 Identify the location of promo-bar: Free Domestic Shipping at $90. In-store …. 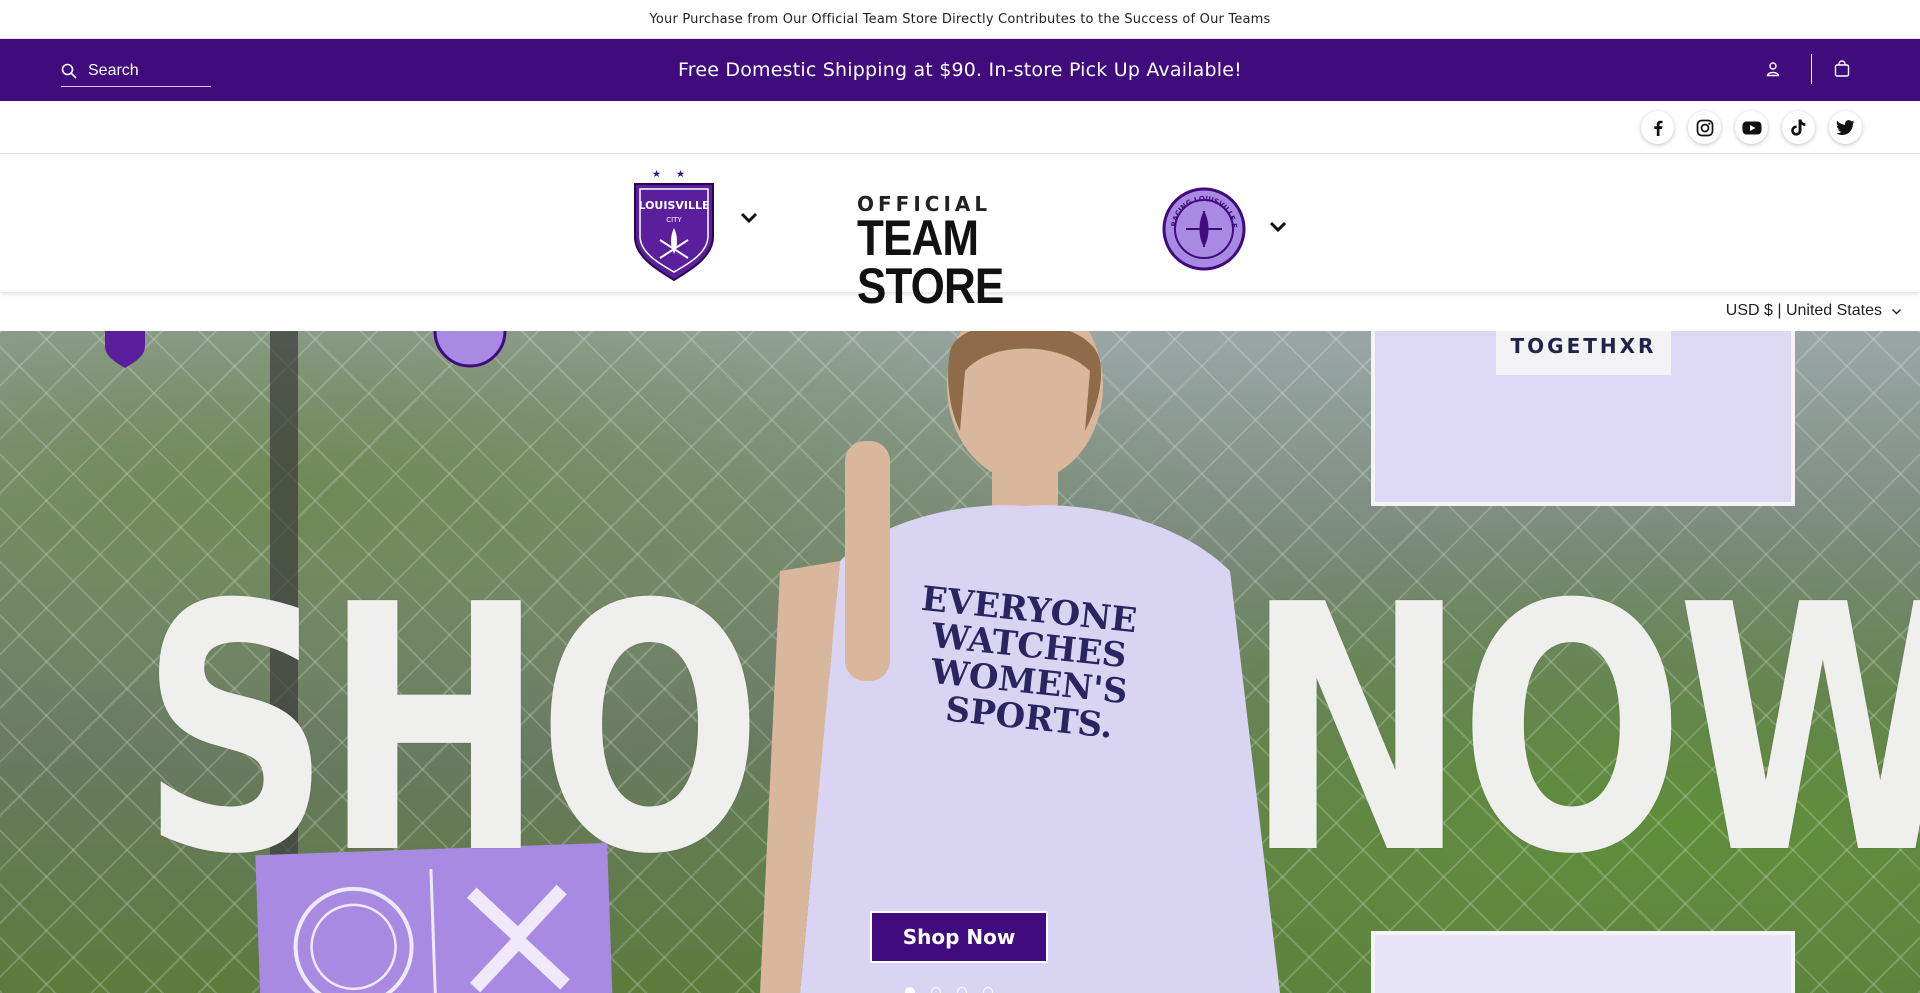
(960, 70).